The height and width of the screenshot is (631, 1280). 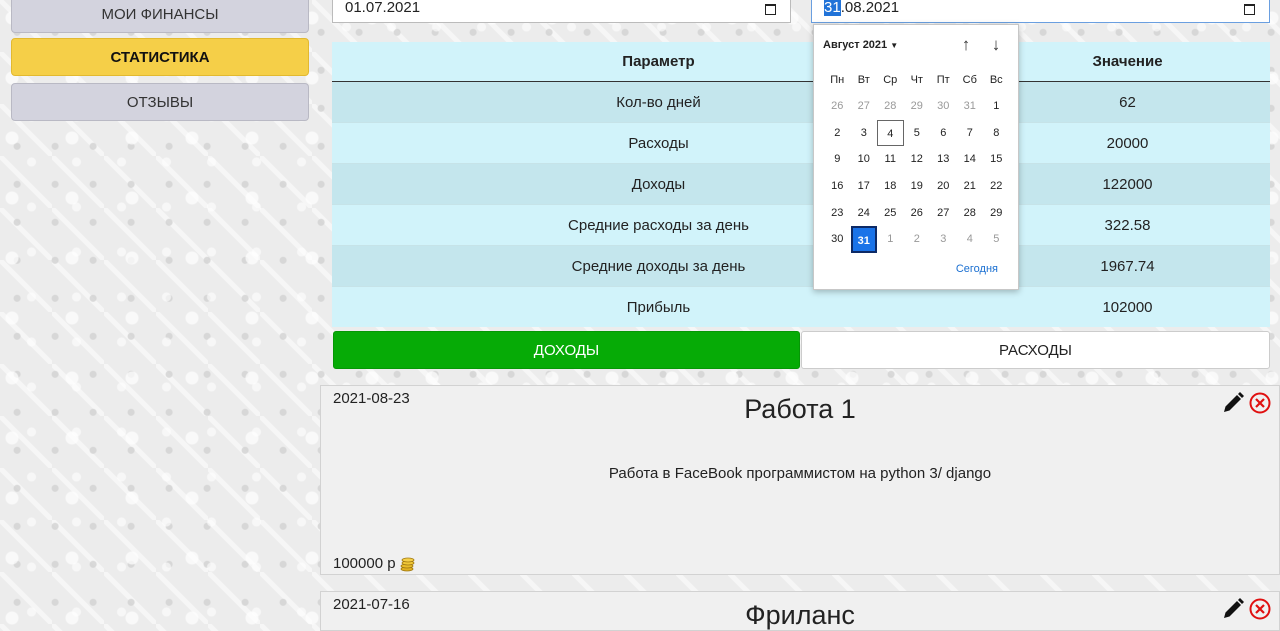 What do you see at coordinates (837, 159) in the screenshot?
I see `calendar-day: 9` at bounding box center [837, 159].